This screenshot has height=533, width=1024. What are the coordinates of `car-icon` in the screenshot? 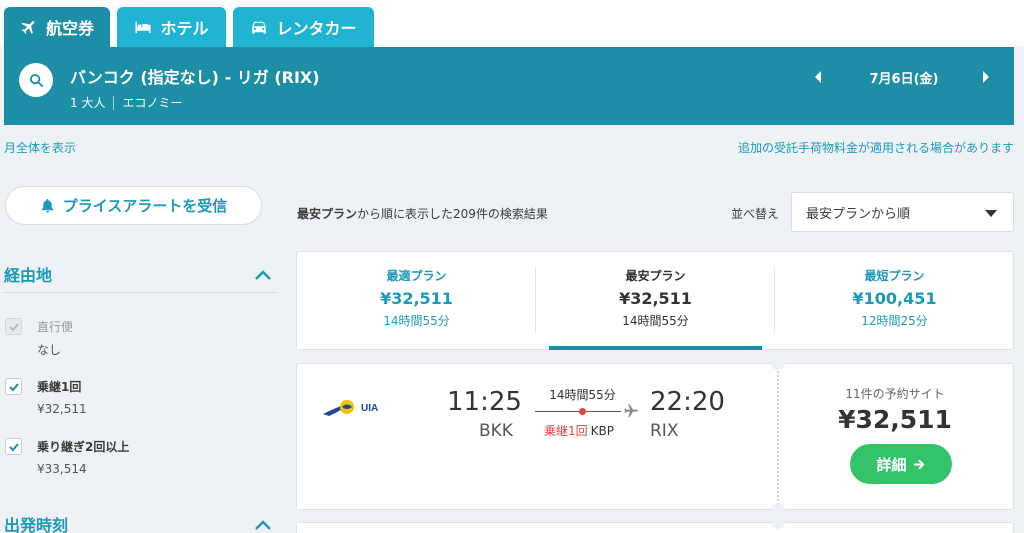 It's located at (259, 27).